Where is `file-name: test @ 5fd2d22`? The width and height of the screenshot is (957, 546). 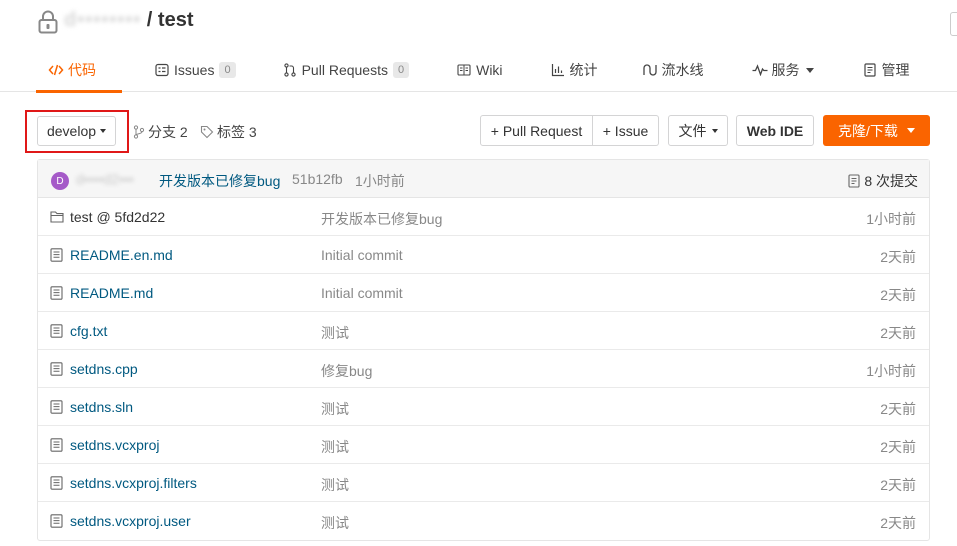
file-name: test @ 5fd2d22 is located at coordinates (117, 217).